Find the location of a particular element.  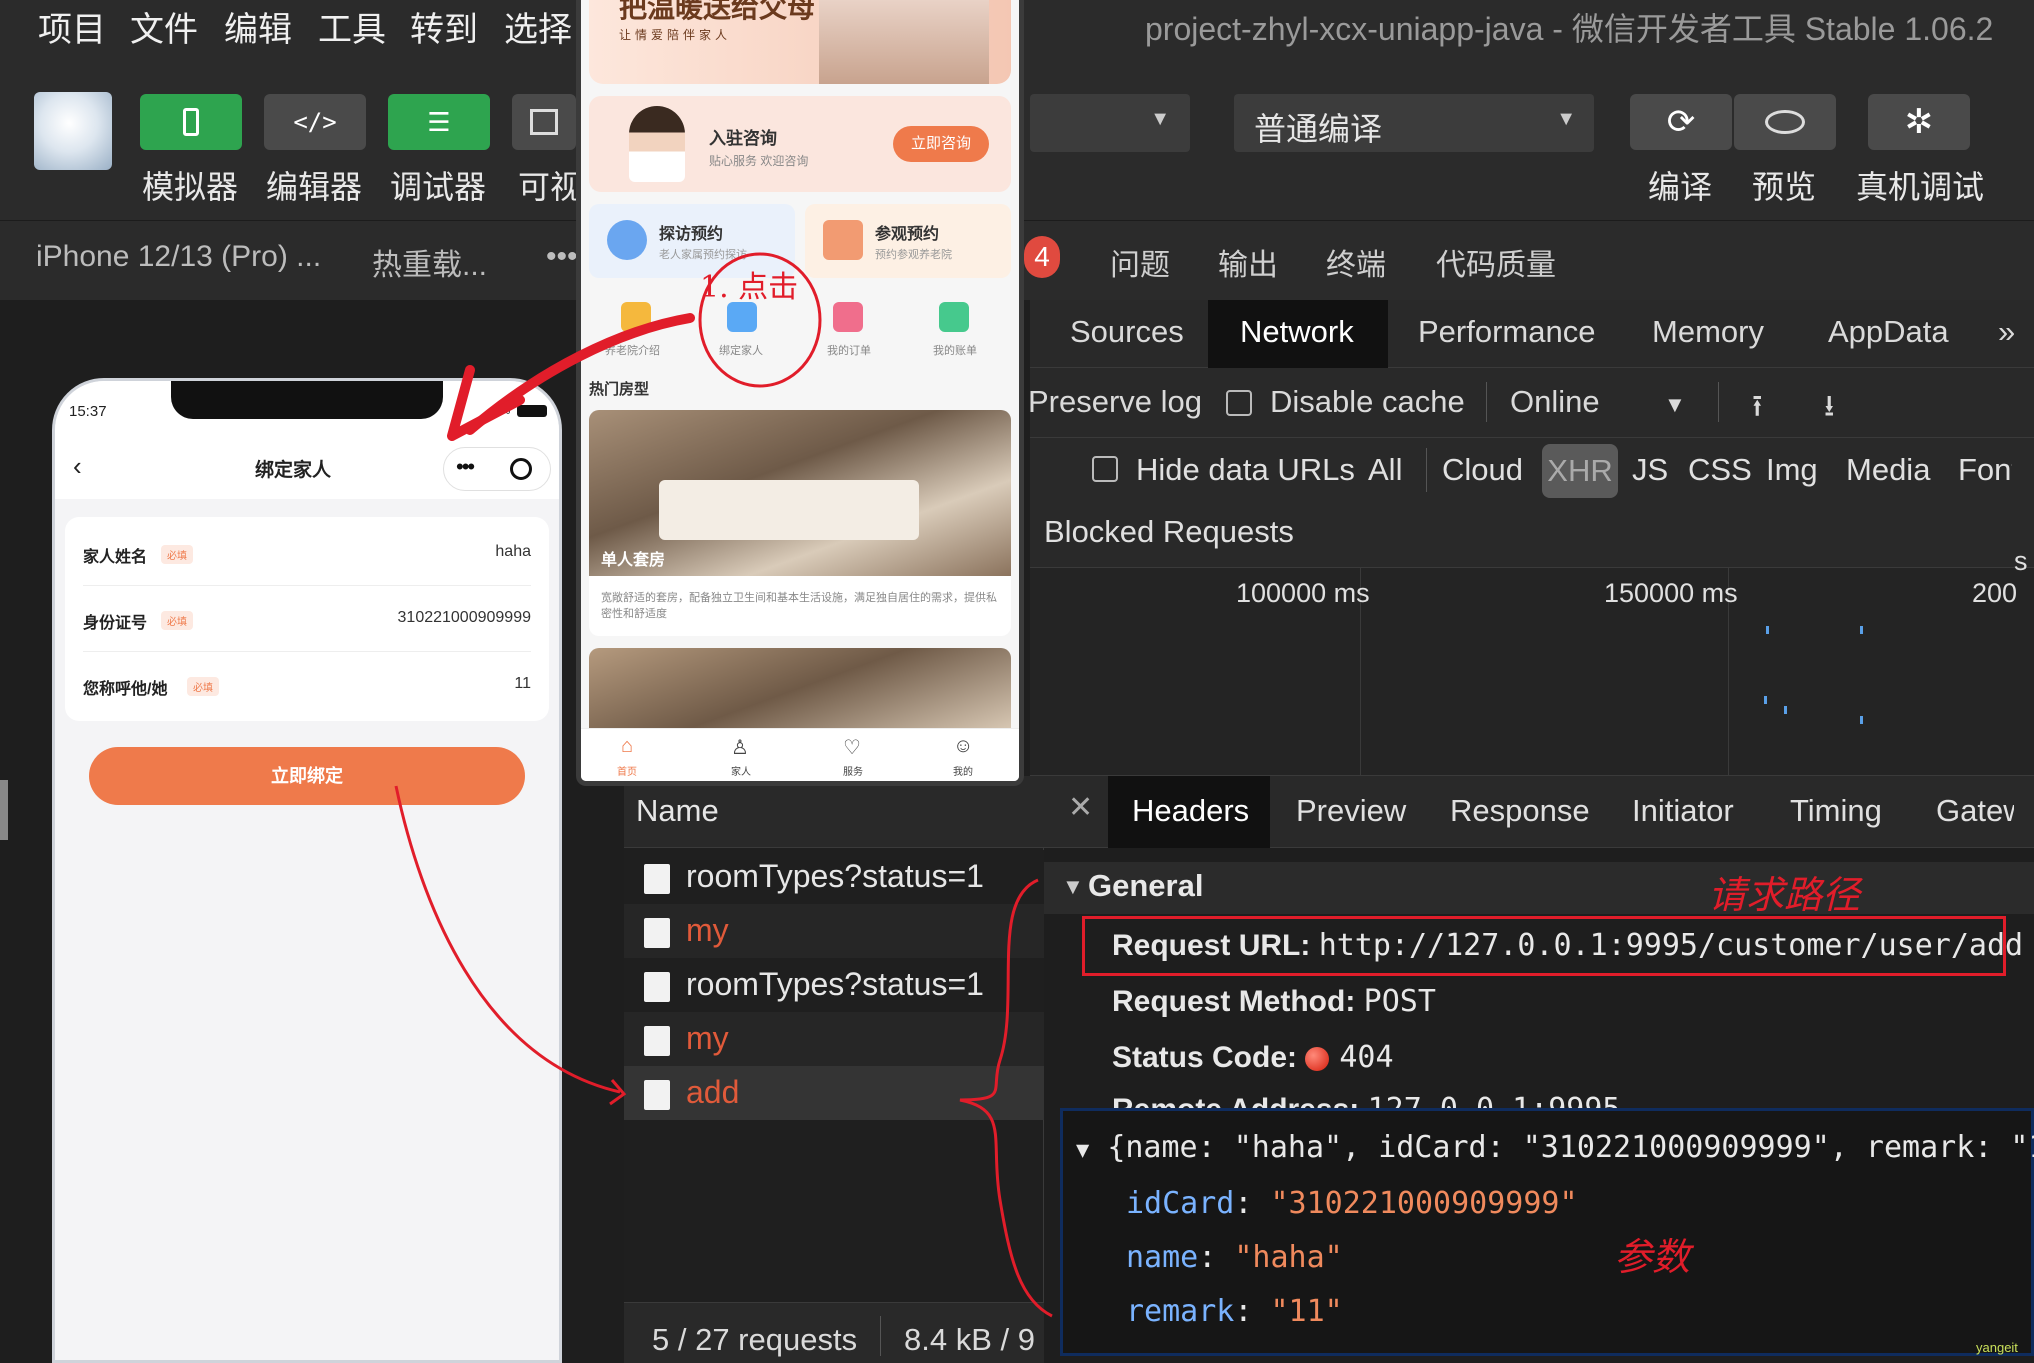

arrow-head is located at coordinates (486, 403).